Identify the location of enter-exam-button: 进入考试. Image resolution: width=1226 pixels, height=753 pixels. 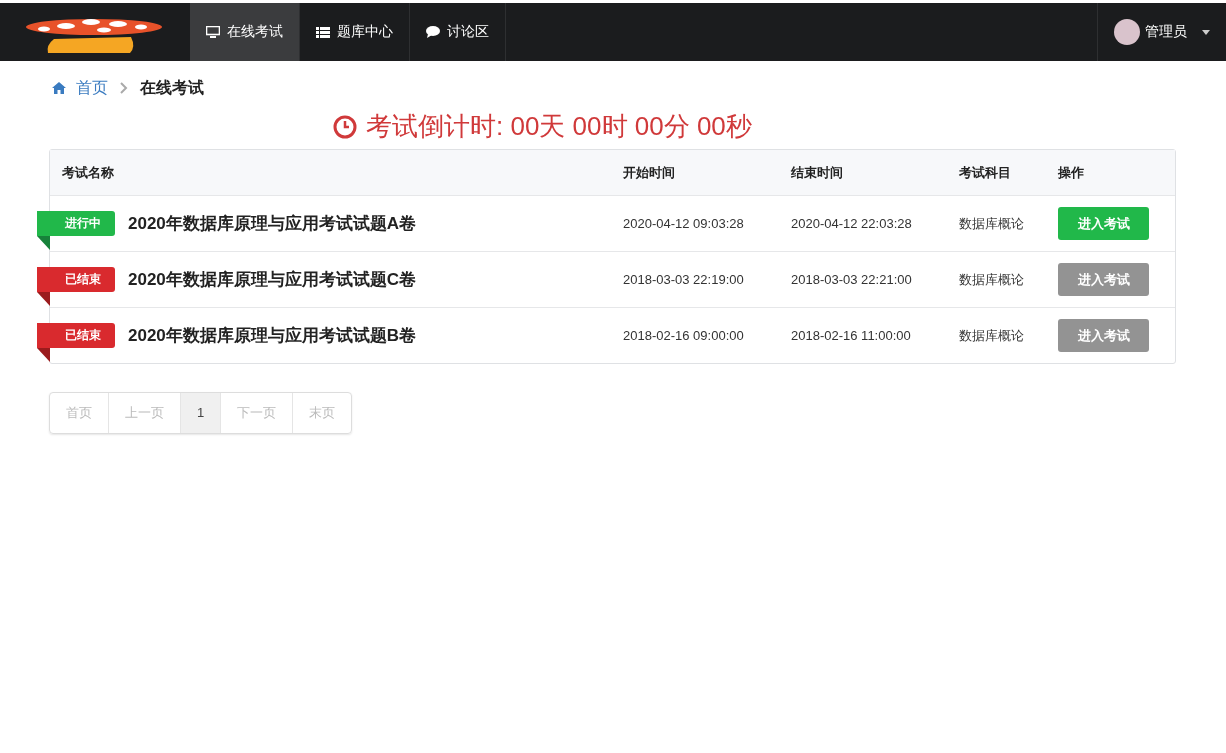
(1103, 223).